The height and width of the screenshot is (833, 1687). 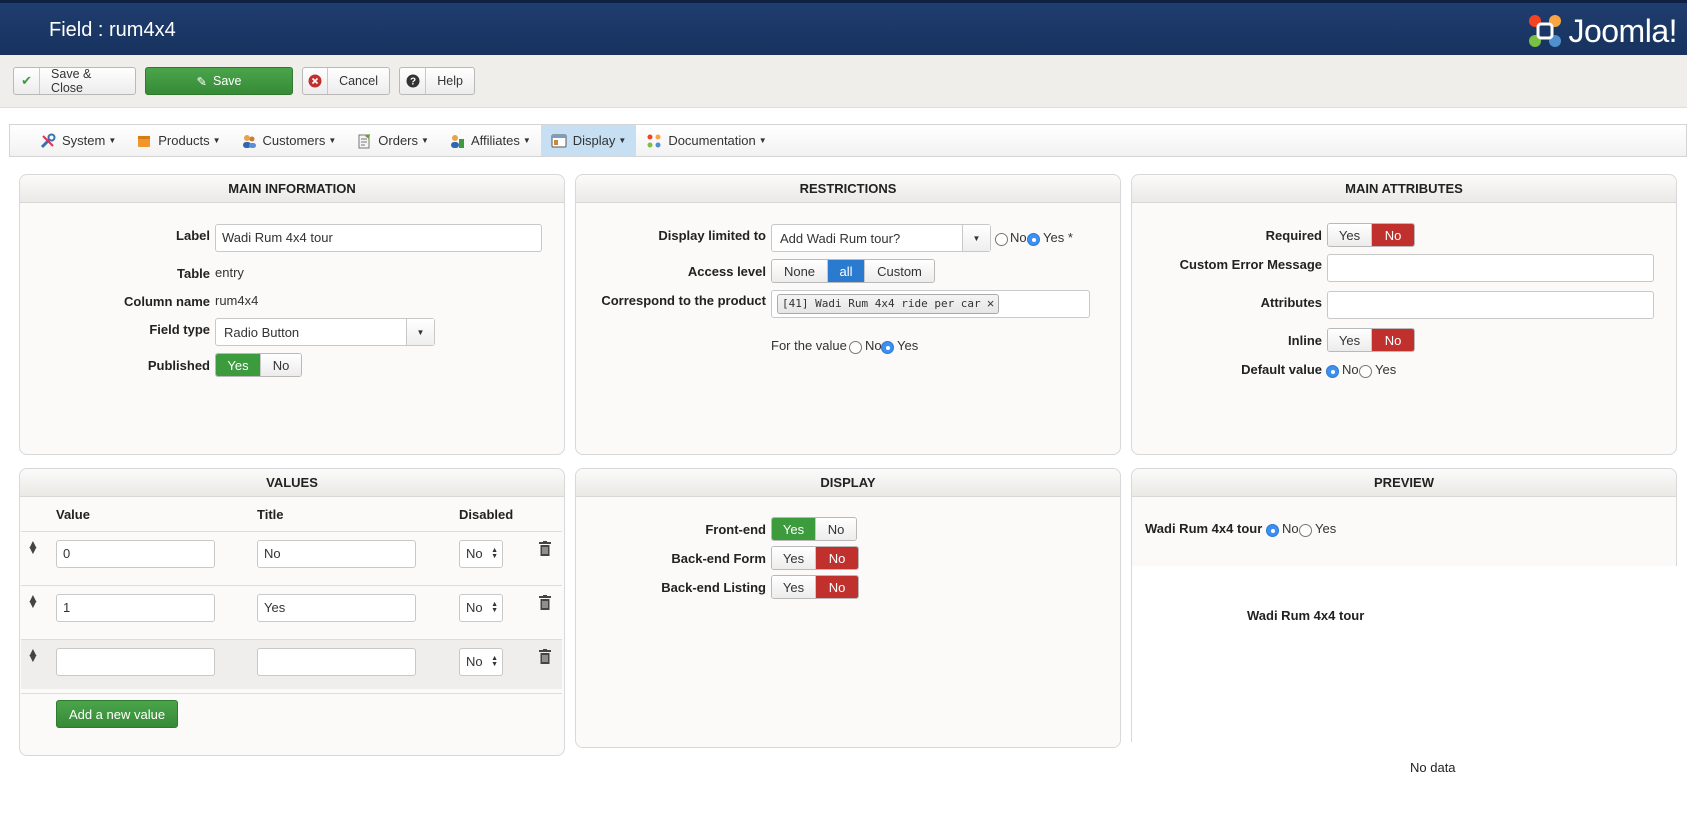 I want to click on cancel-label: Cancel, so click(x=358, y=81).